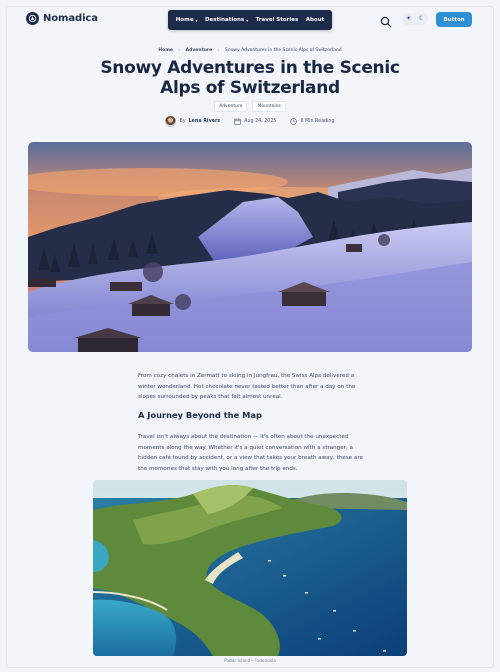 The height and width of the screenshot is (672, 500). What do you see at coordinates (182, 121) in the screenshot?
I see `author-prefix: By` at bounding box center [182, 121].